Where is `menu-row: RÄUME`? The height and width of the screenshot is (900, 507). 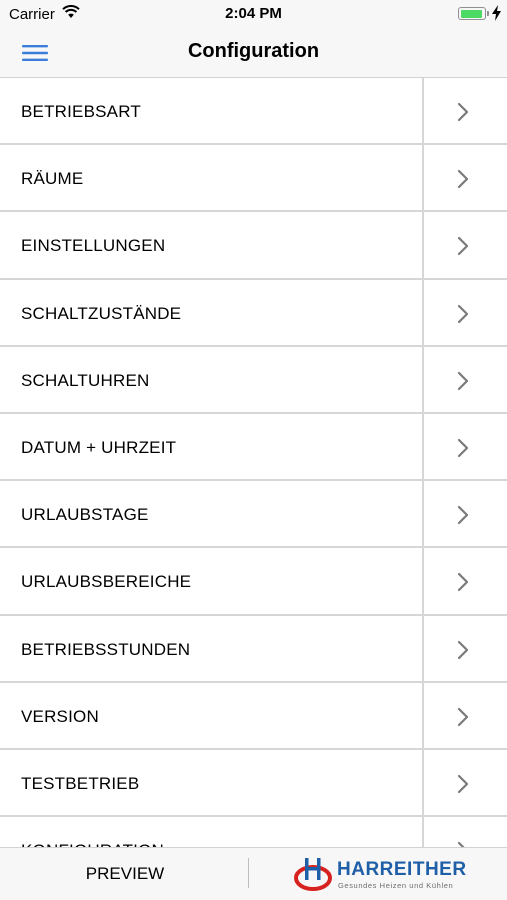
menu-row: RÄUME is located at coordinates (253, 179).